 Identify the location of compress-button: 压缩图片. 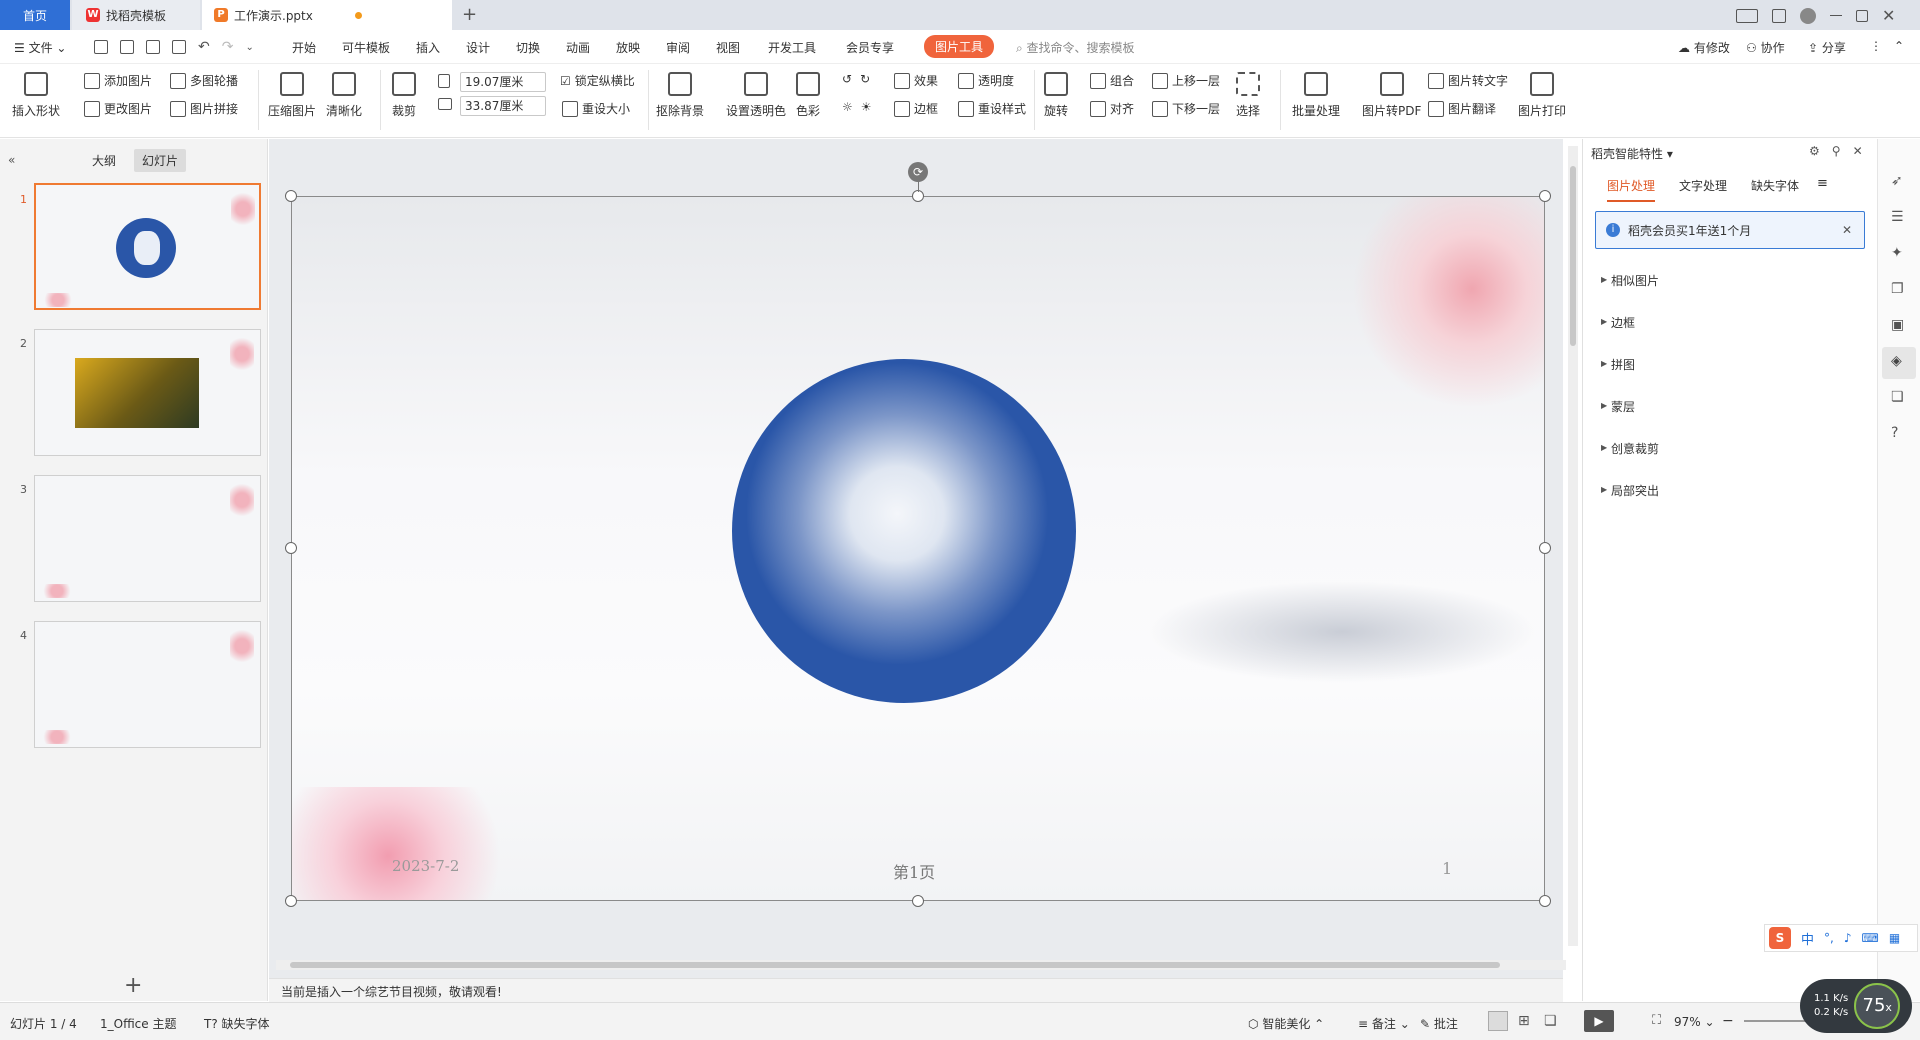
(292, 95).